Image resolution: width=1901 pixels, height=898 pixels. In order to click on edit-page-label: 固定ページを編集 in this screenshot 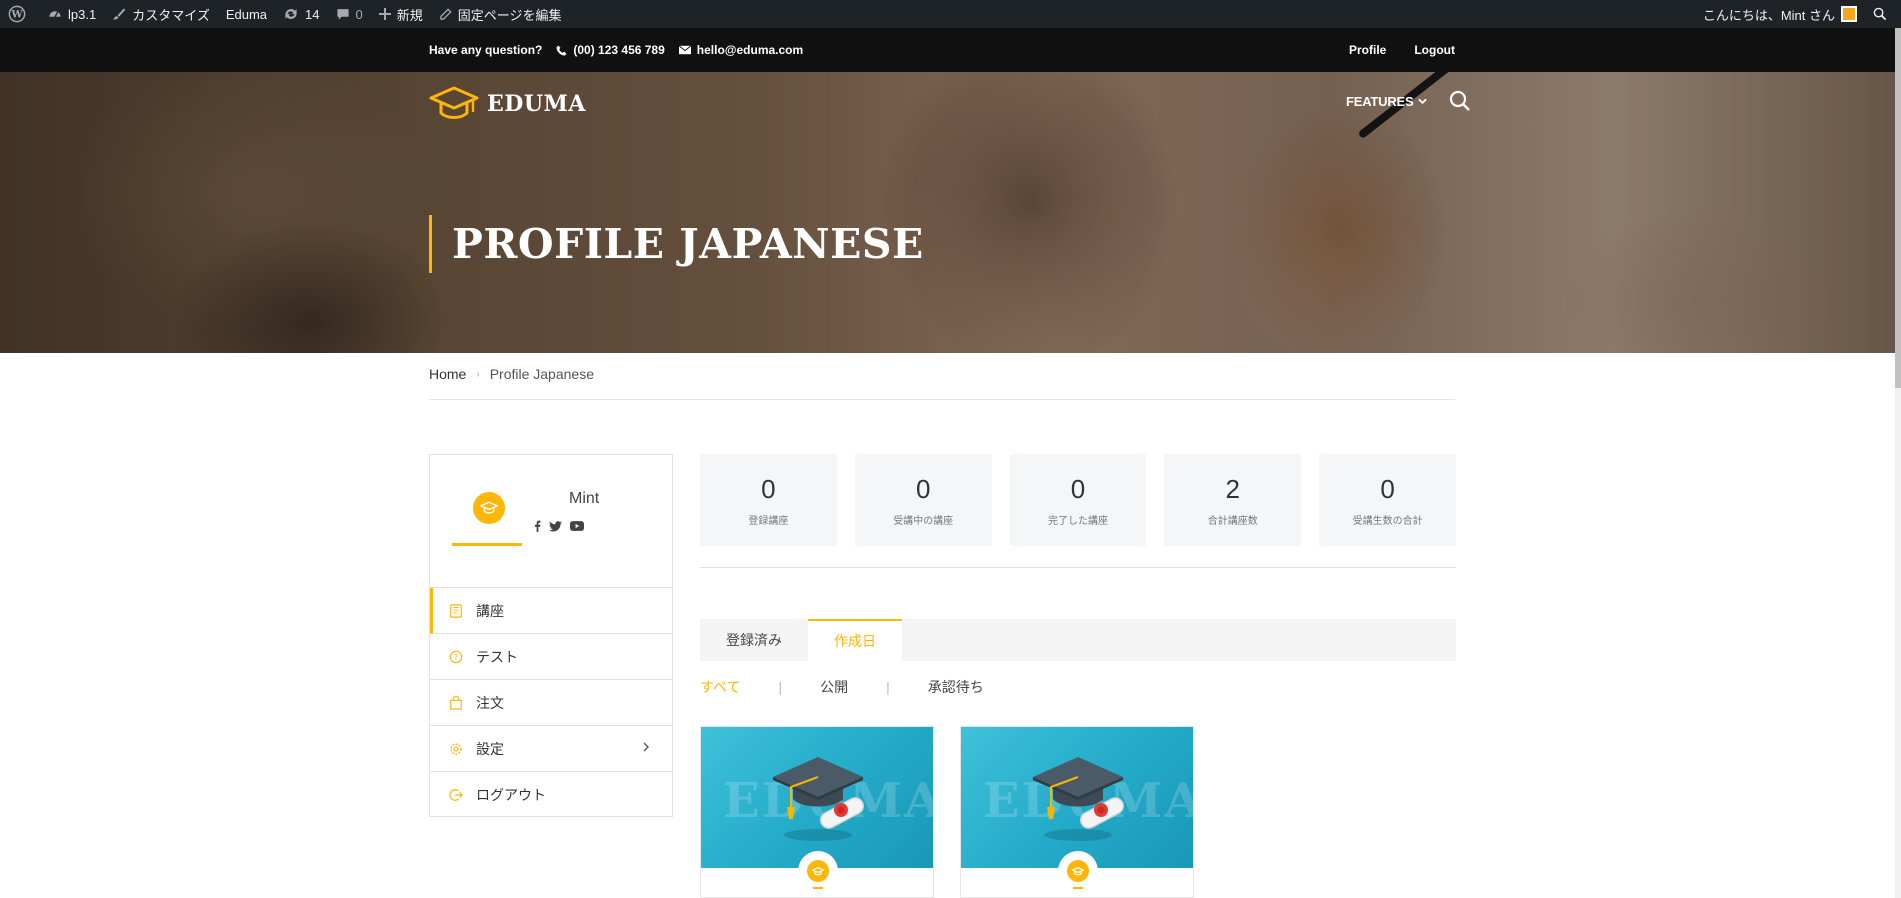, I will do `click(509, 15)`.